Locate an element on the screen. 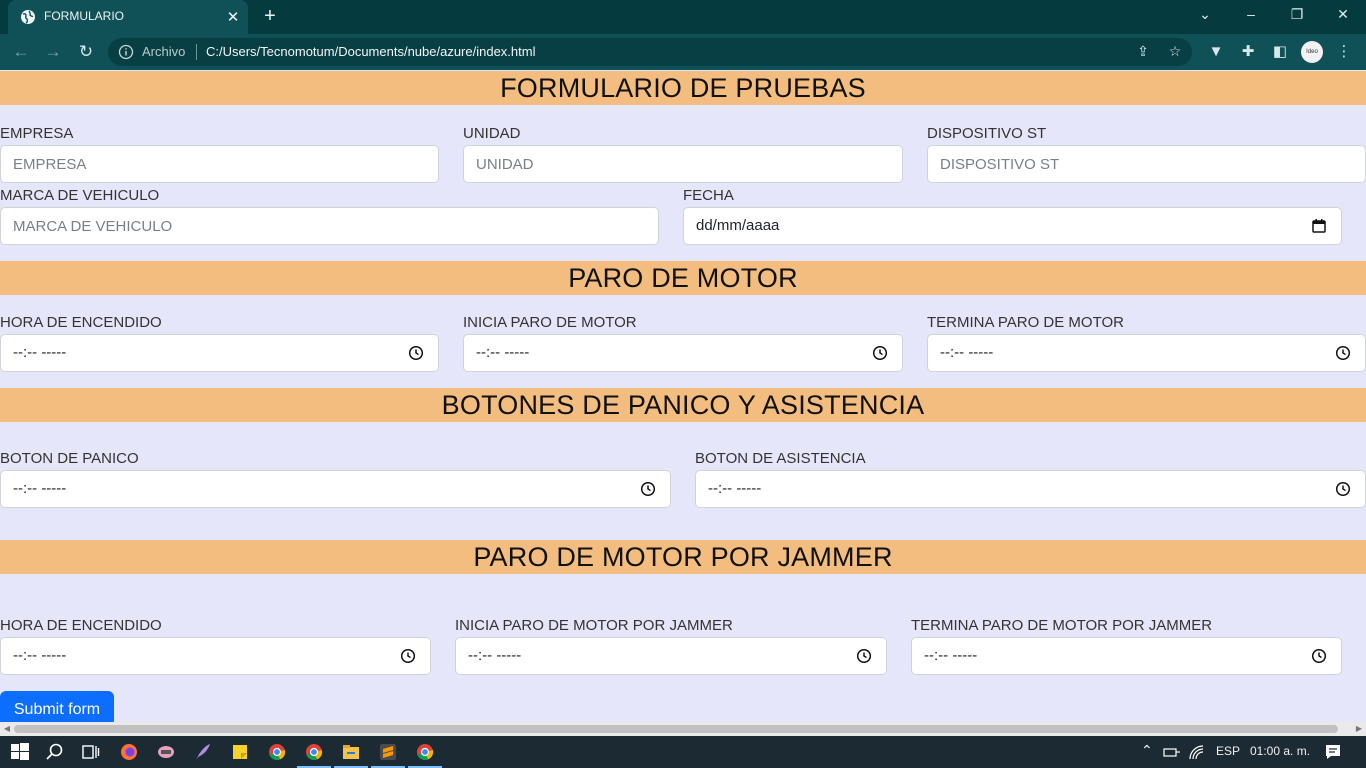 Image resolution: width=1366 pixels, height=768 pixels. inicia-paro-value: --:-- ----- is located at coordinates (503, 352).